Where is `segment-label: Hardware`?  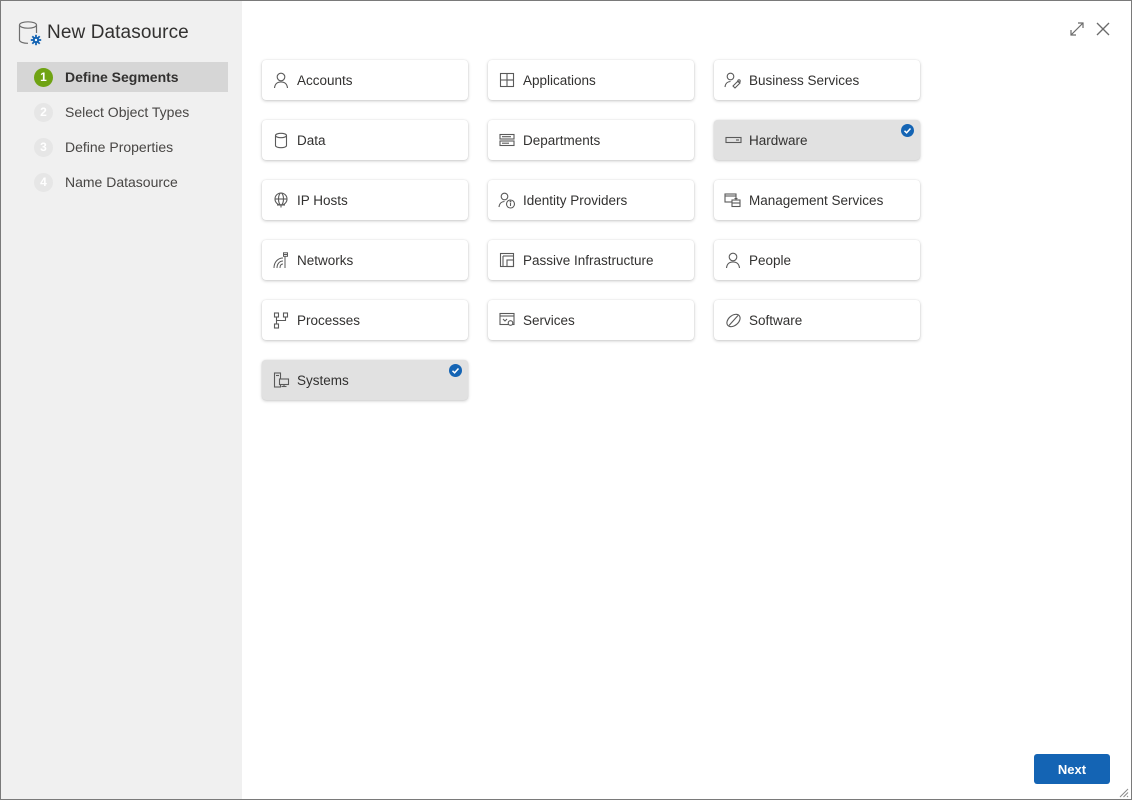 segment-label: Hardware is located at coordinates (778, 140).